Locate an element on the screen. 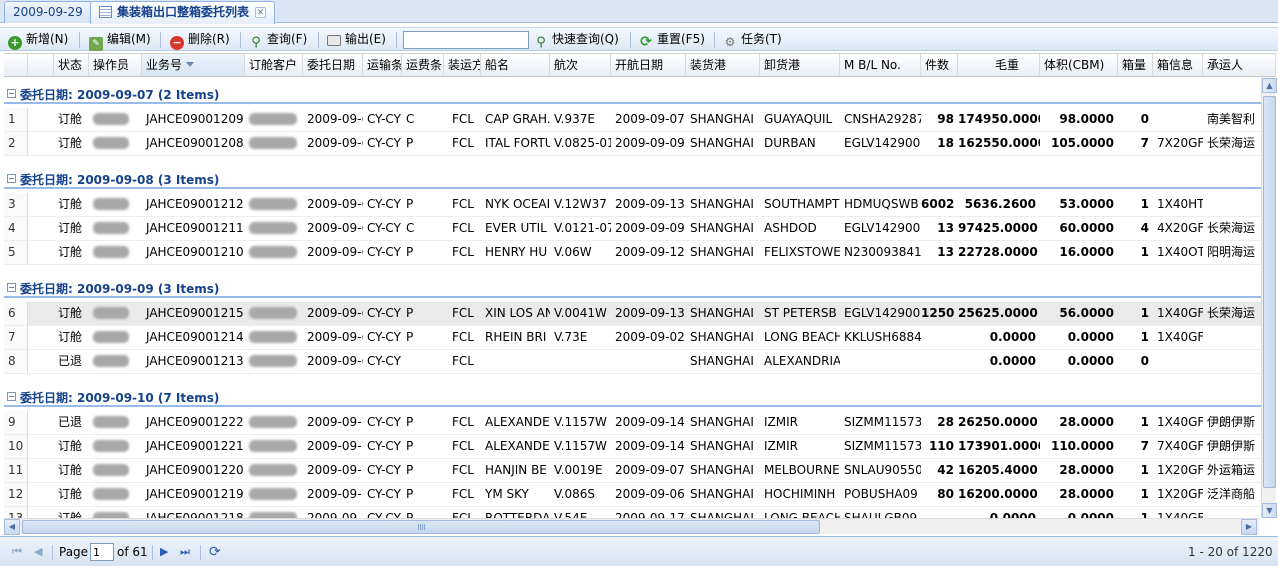  redacted-customer is located at coordinates (274, 204).